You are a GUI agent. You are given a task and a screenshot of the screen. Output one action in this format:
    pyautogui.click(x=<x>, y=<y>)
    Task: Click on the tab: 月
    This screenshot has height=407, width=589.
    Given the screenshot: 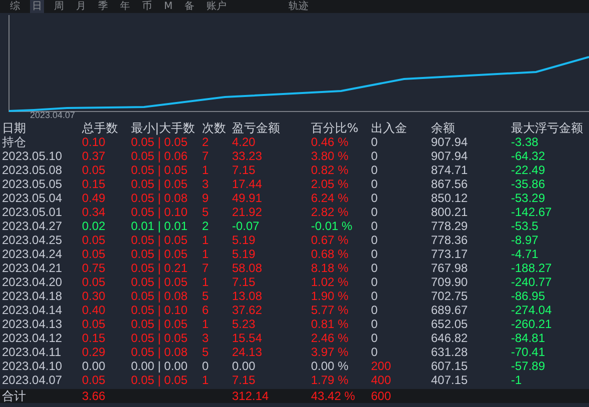 What is the action you would take?
    pyautogui.click(x=81, y=6)
    